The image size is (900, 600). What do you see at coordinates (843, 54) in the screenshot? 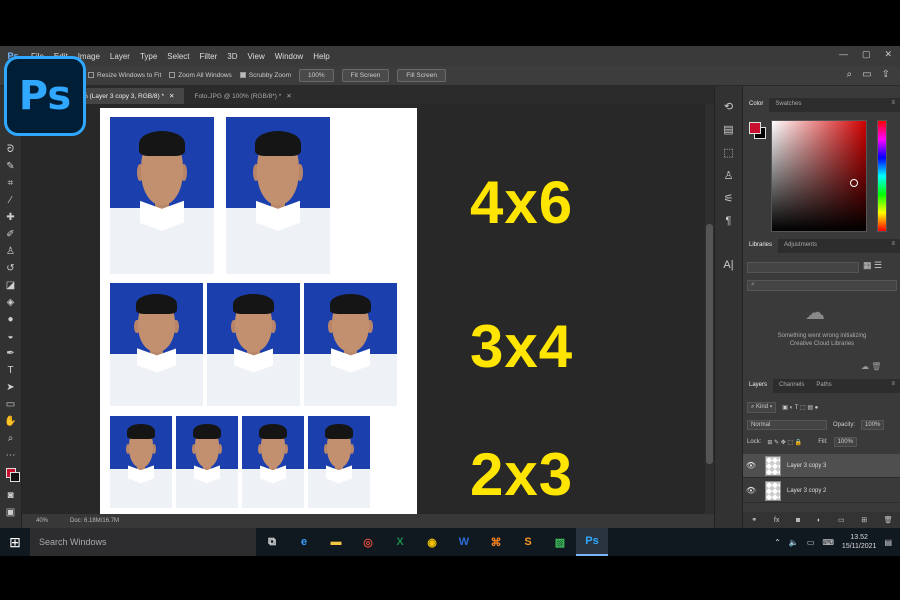
I see `minimize-button: —` at bounding box center [843, 54].